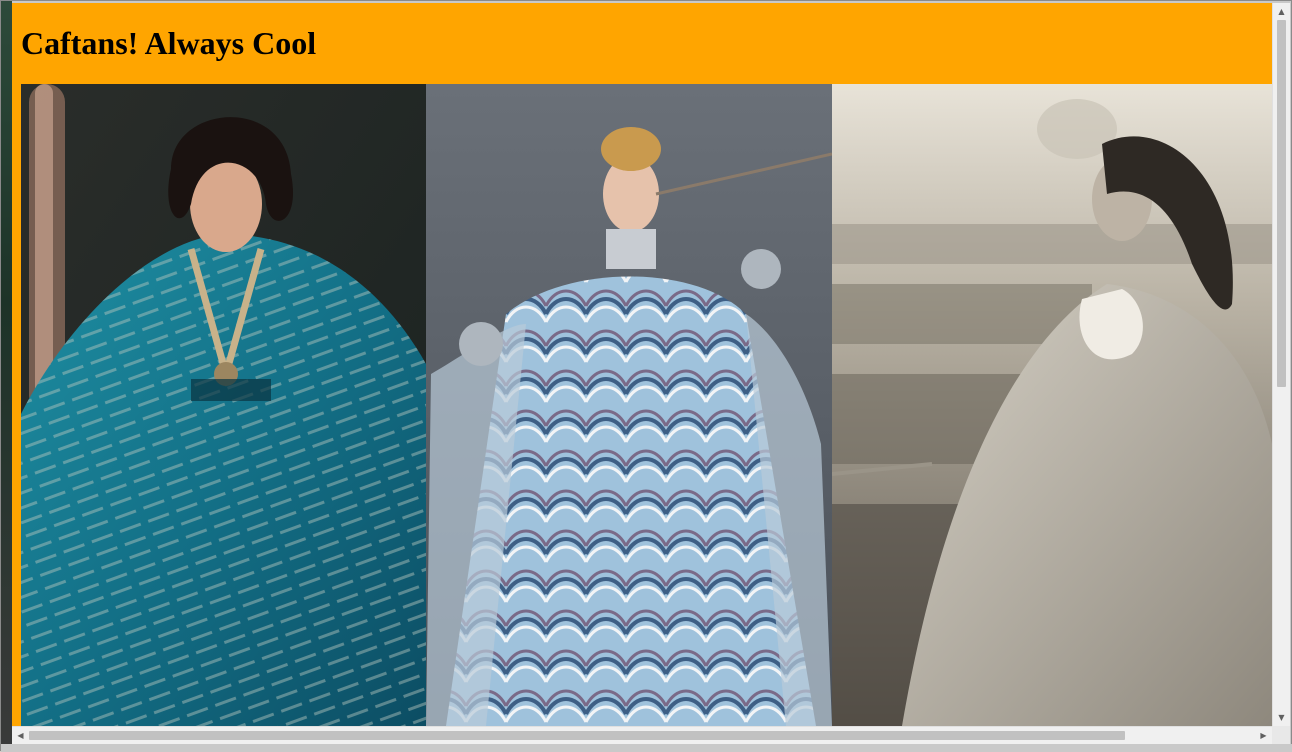 This screenshot has height=752, width=1292. What do you see at coordinates (1281, 717) in the screenshot?
I see `arrow-down-icon: ▼` at bounding box center [1281, 717].